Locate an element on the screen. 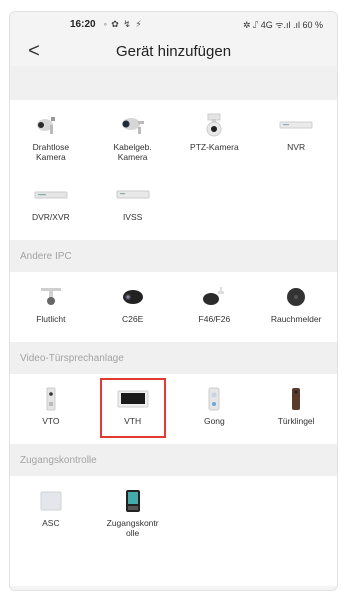 The image size is (342, 591). device-tile: Zugangskontr olle is located at coordinates (133, 511).